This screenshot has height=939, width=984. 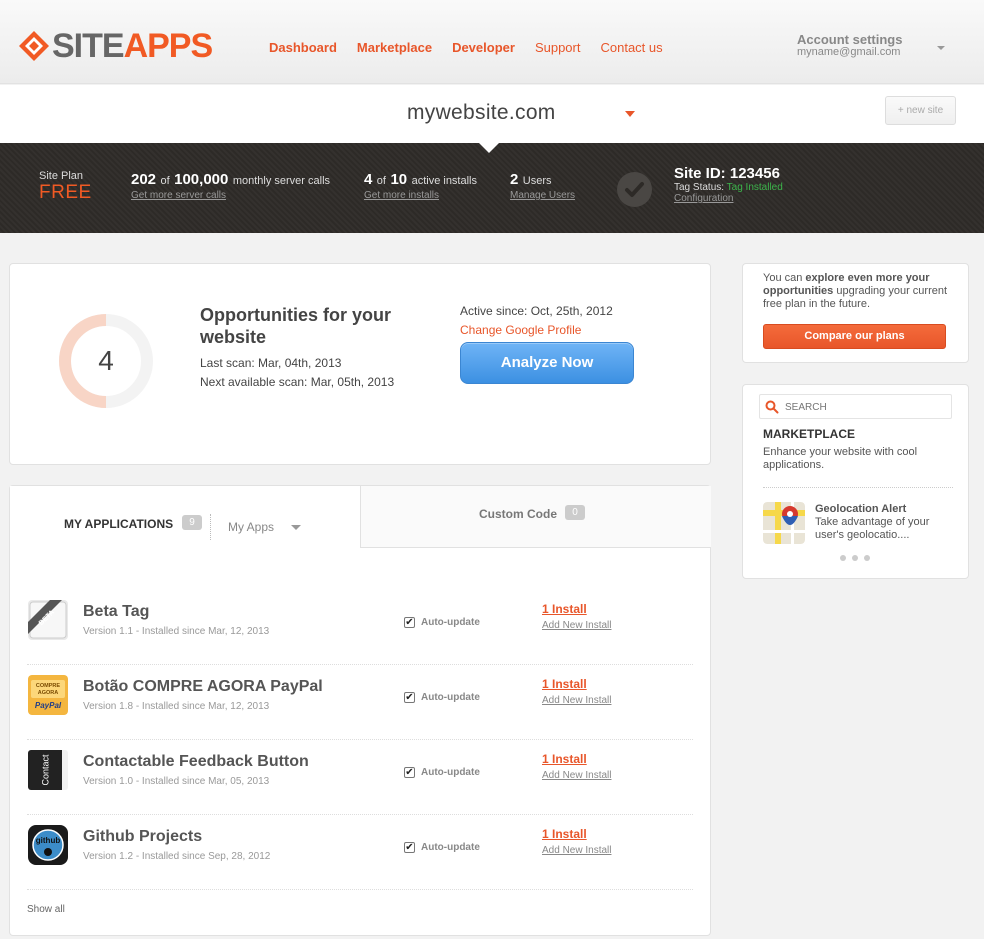 What do you see at coordinates (860, 509) in the screenshot?
I see `featured-app-name: Geolocation Alert` at bounding box center [860, 509].